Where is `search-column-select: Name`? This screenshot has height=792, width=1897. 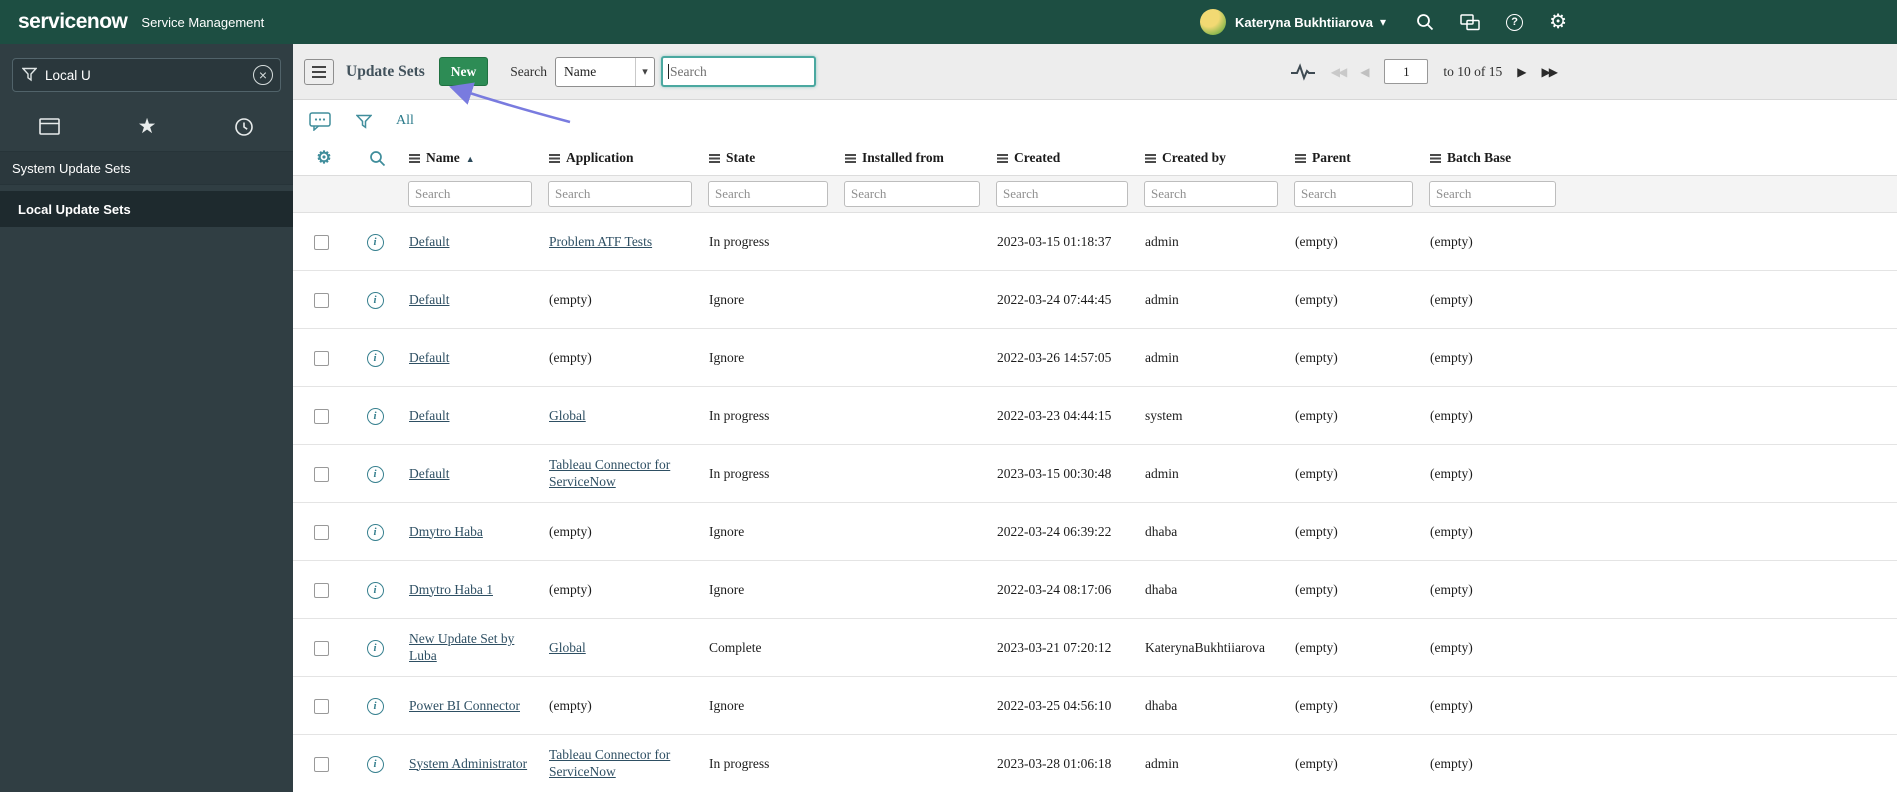
search-column-select: Name is located at coordinates (605, 71).